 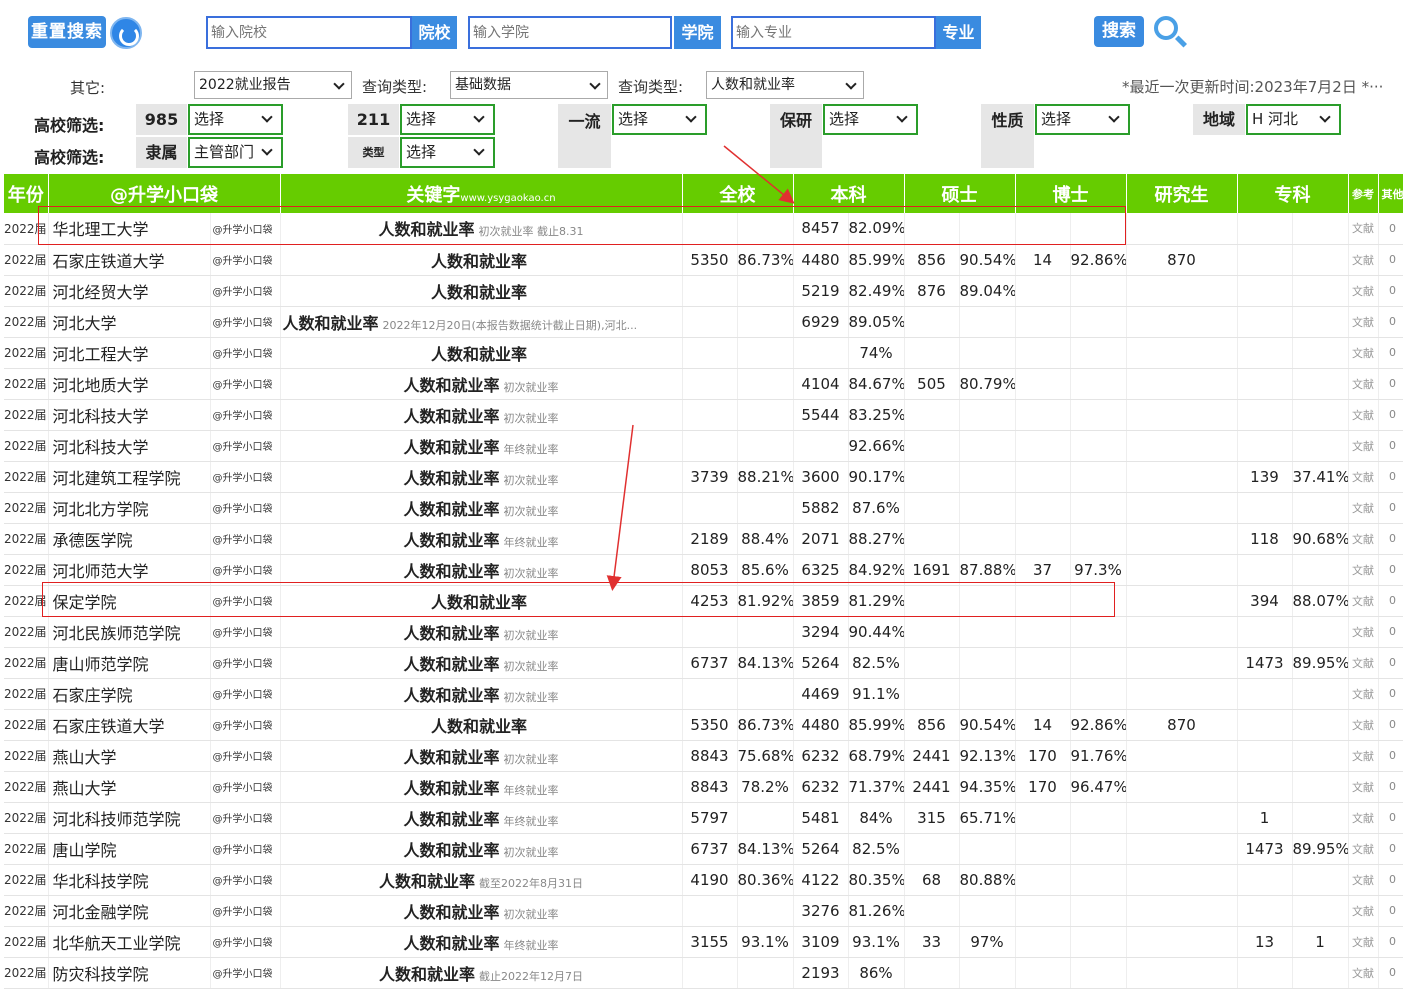 What do you see at coordinates (26, 787) in the screenshot?
I see `year-cell: 2022届` at bounding box center [26, 787].